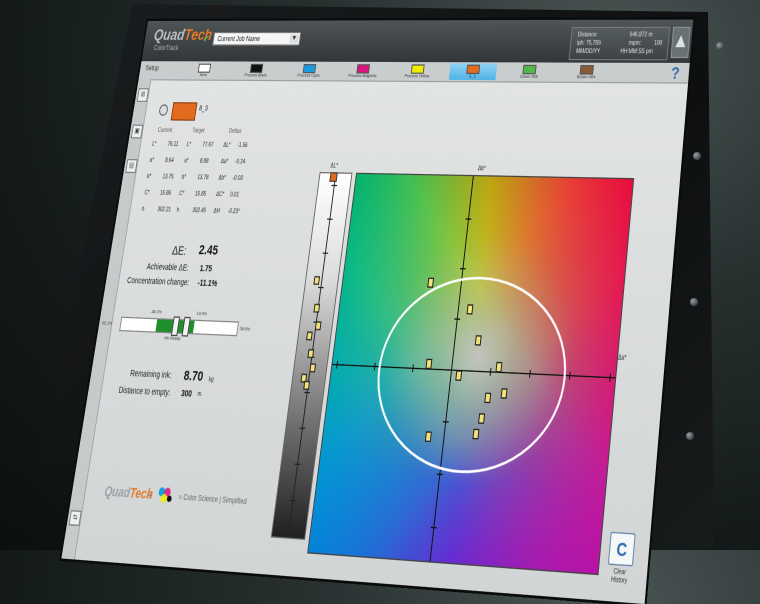 Image resolution: width=760 pixels, height=604 pixels. Describe the element at coordinates (201, 313) in the screenshot. I see `zone-right-top: 13.9%` at that location.